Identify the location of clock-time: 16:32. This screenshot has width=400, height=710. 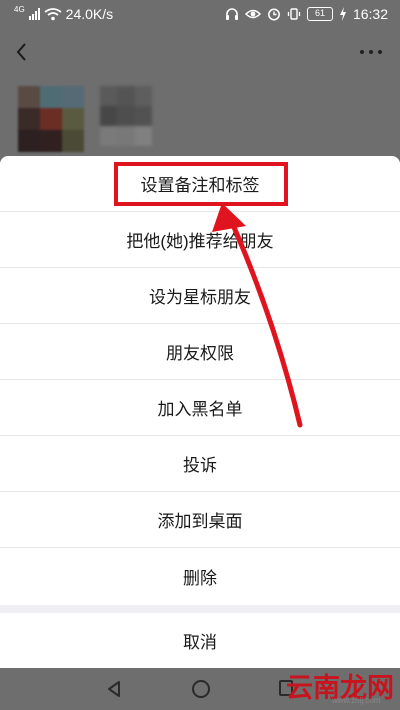
(370, 14).